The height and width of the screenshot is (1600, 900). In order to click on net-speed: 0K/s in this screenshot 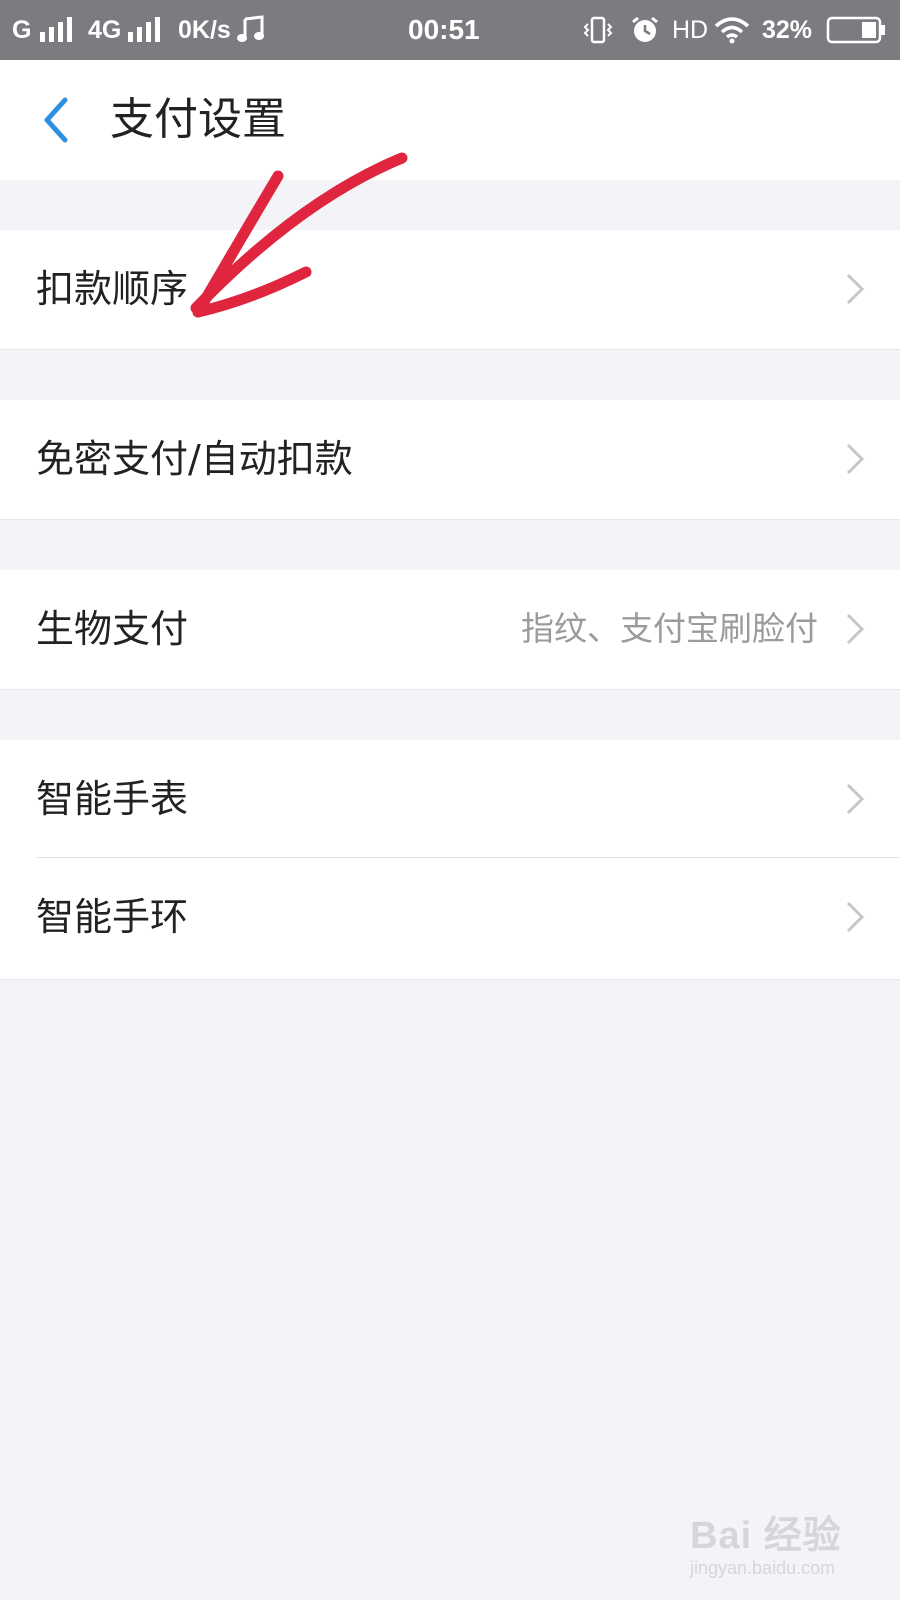, I will do `click(204, 30)`.